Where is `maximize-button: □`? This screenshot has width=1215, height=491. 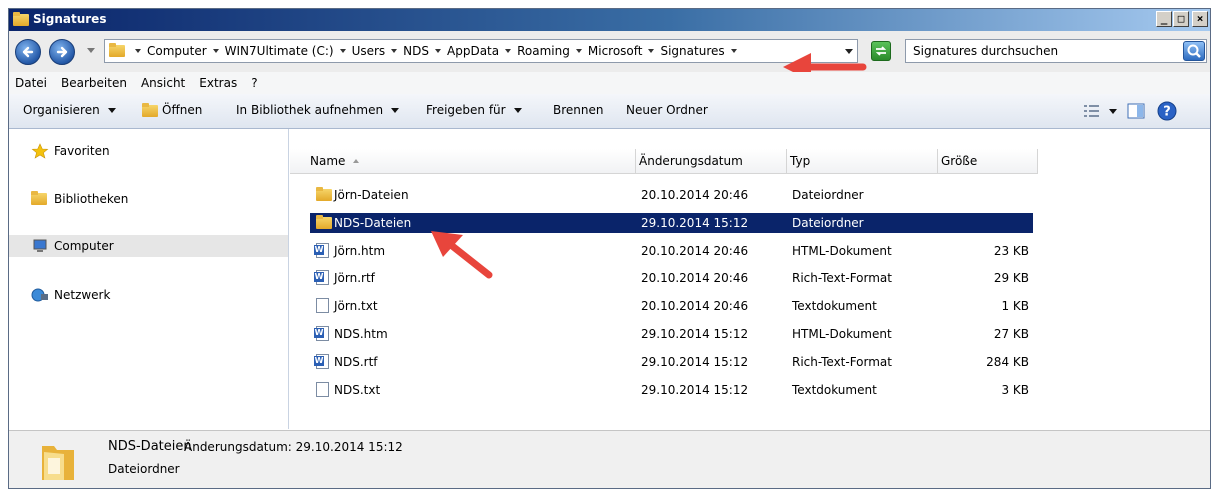
maximize-button: □ is located at coordinates (1181, 19).